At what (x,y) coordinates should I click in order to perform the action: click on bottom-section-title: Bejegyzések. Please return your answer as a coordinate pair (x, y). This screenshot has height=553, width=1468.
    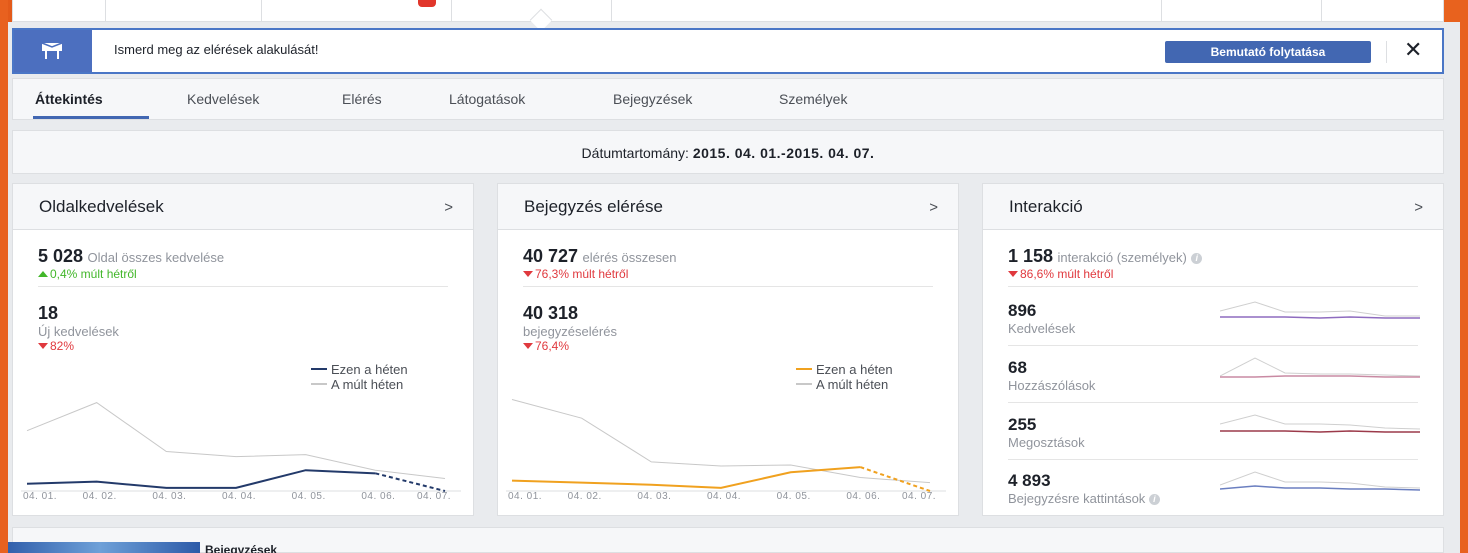
    Looking at the image, I should click on (241, 548).